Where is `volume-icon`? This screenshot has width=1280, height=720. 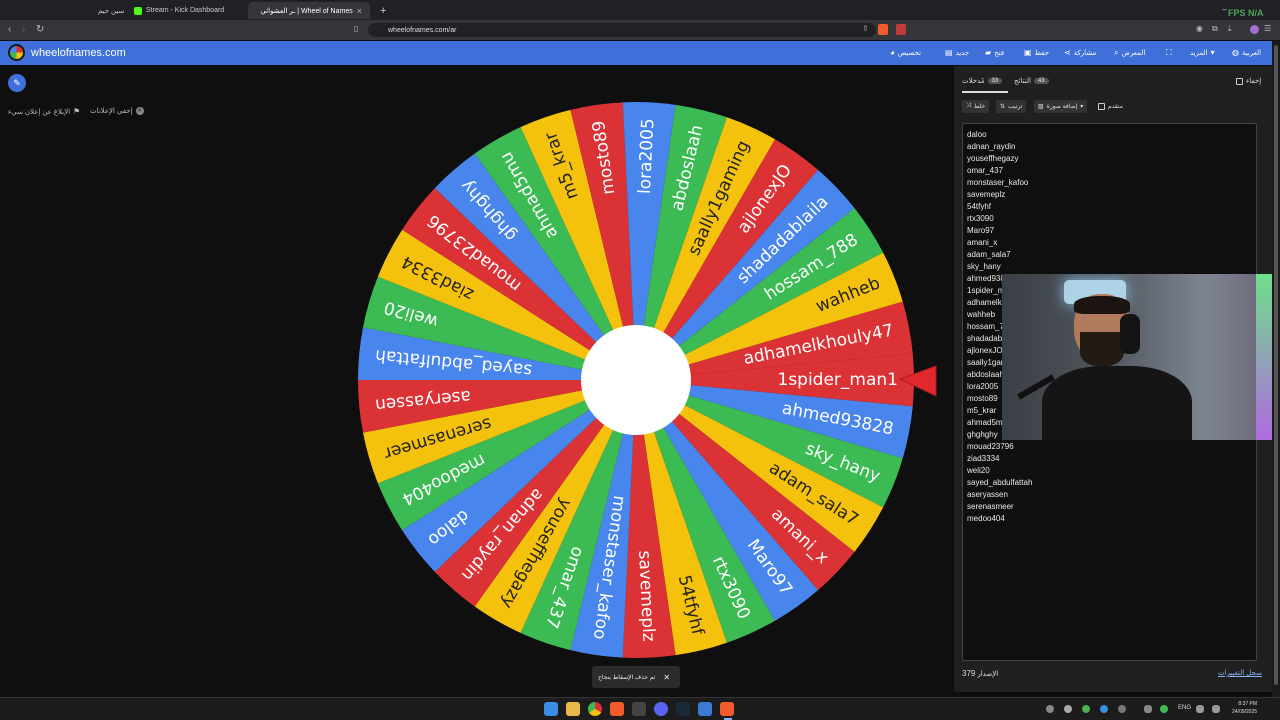
volume-icon is located at coordinates (1216, 709).